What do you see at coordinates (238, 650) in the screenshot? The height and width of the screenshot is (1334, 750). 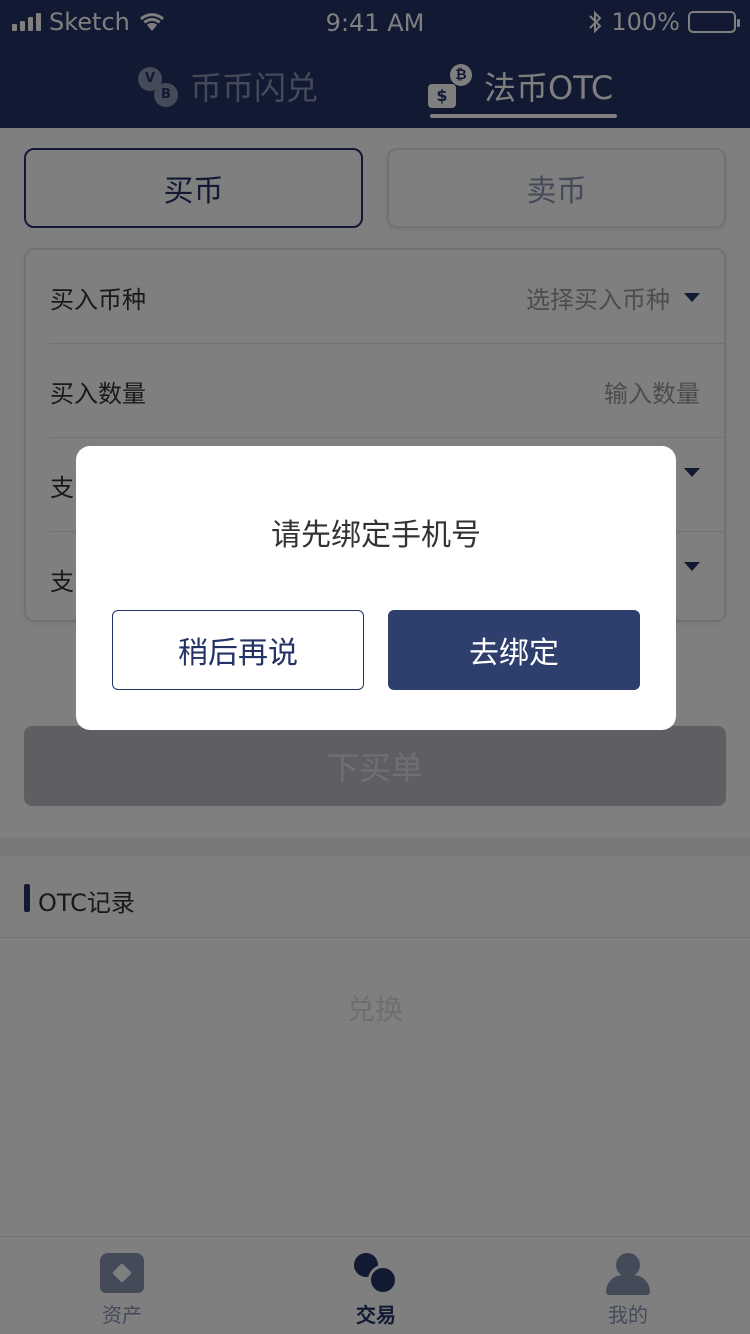 I see `later-button: 稍后再说` at bounding box center [238, 650].